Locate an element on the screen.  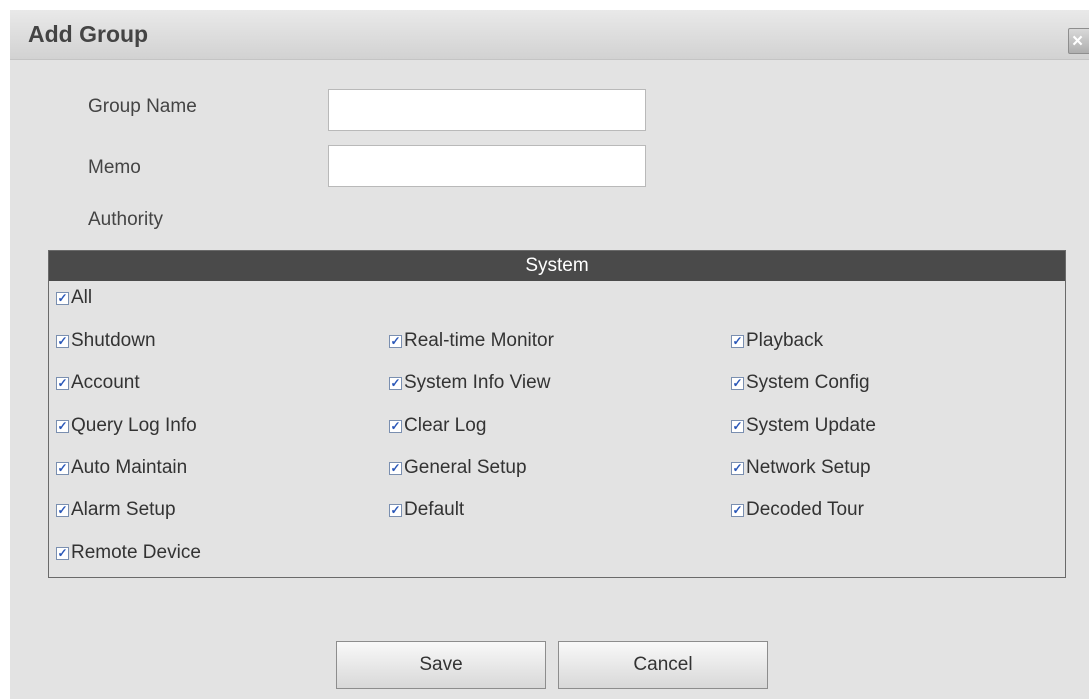
permission-system-config-checkbox: ✓ System Config is located at coordinates (800, 383).